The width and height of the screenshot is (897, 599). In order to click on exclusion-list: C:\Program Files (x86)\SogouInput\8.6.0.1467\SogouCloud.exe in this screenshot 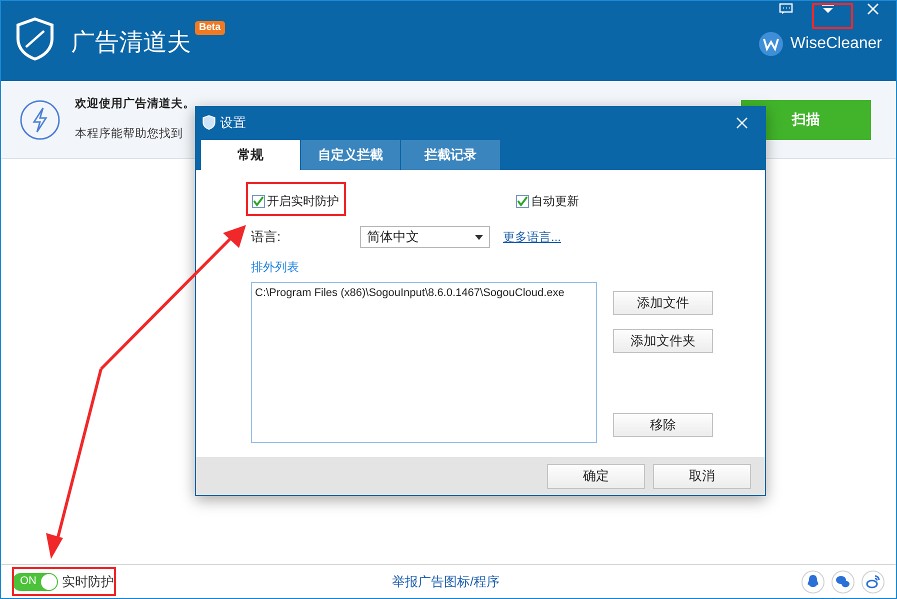, I will do `click(424, 362)`.